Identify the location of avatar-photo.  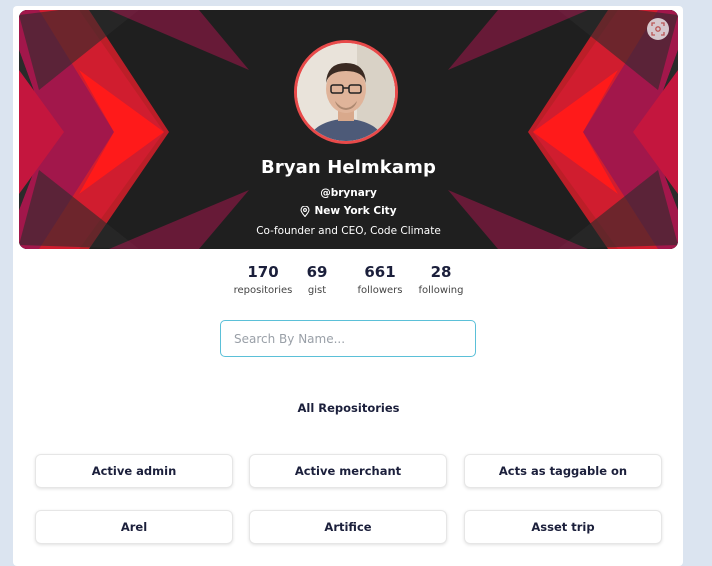
(346, 92).